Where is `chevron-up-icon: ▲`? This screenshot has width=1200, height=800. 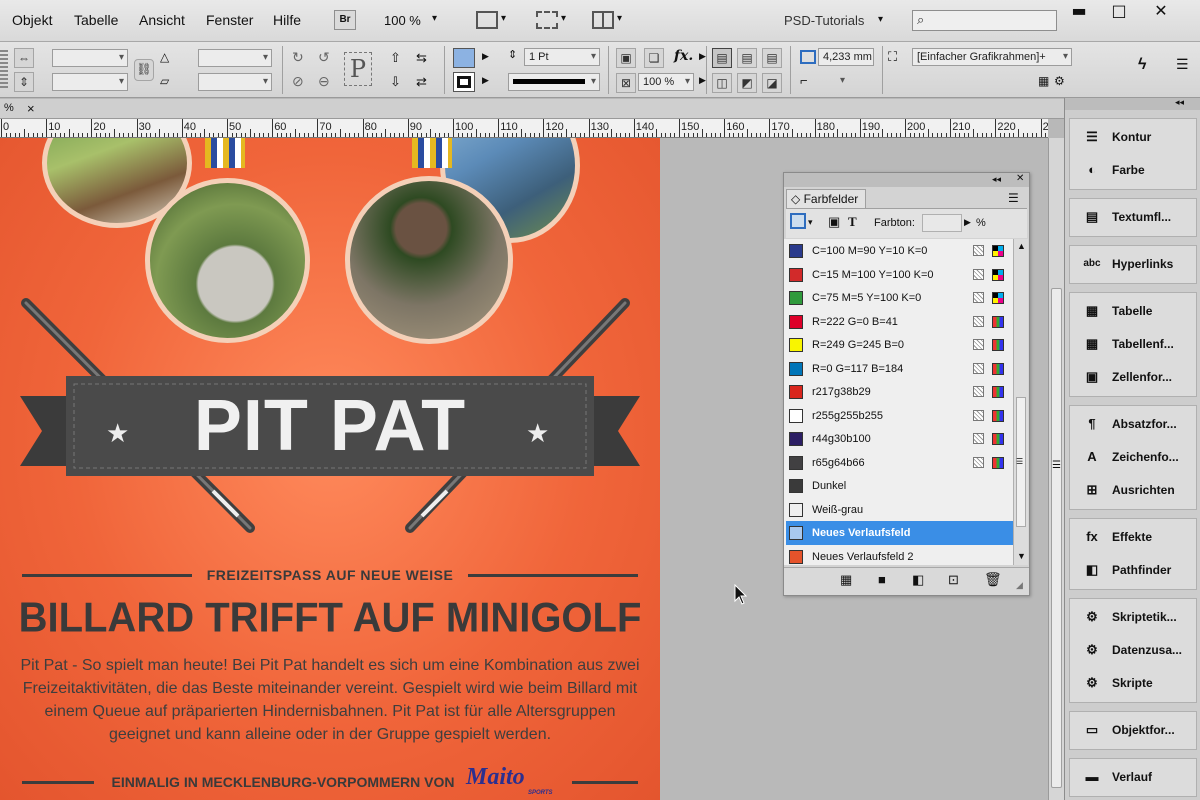
chevron-up-icon: ▲ is located at coordinates (1021, 246).